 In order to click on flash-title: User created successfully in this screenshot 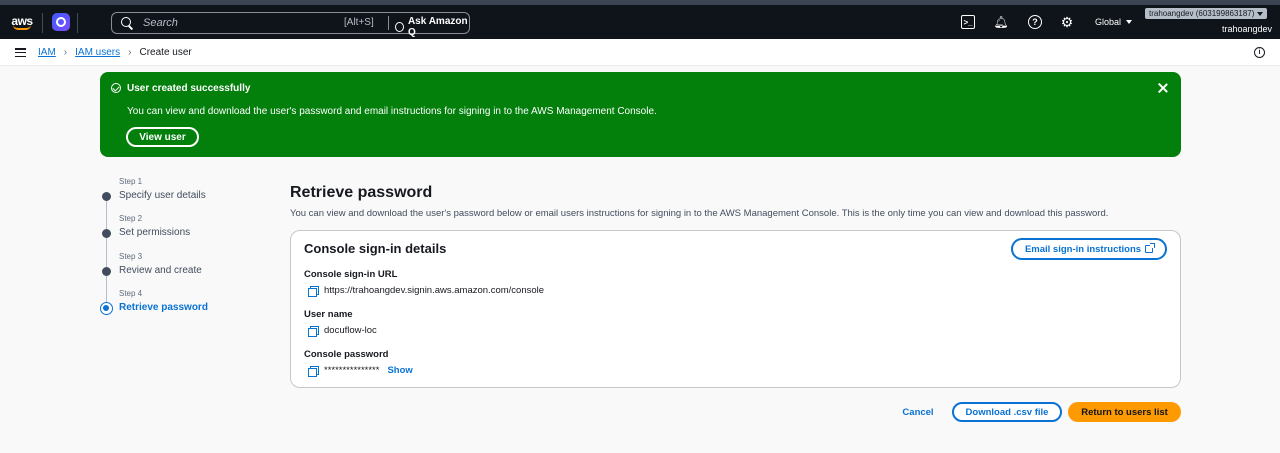, I will do `click(189, 88)`.